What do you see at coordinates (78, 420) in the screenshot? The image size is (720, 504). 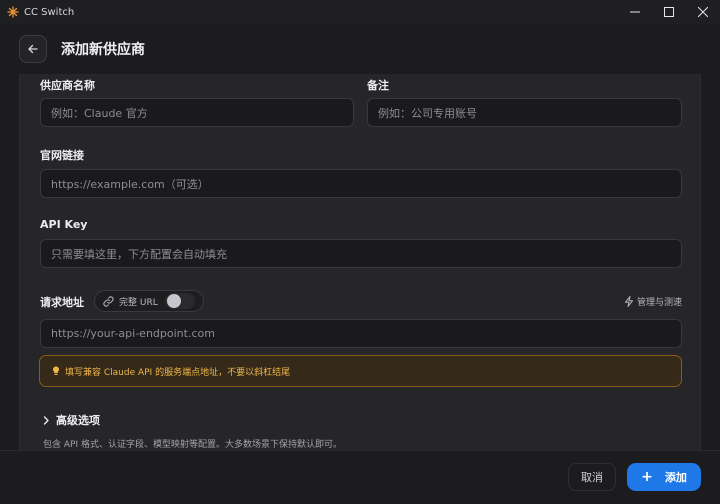 I see `advanced-options-label: 高级选项` at bounding box center [78, 420].